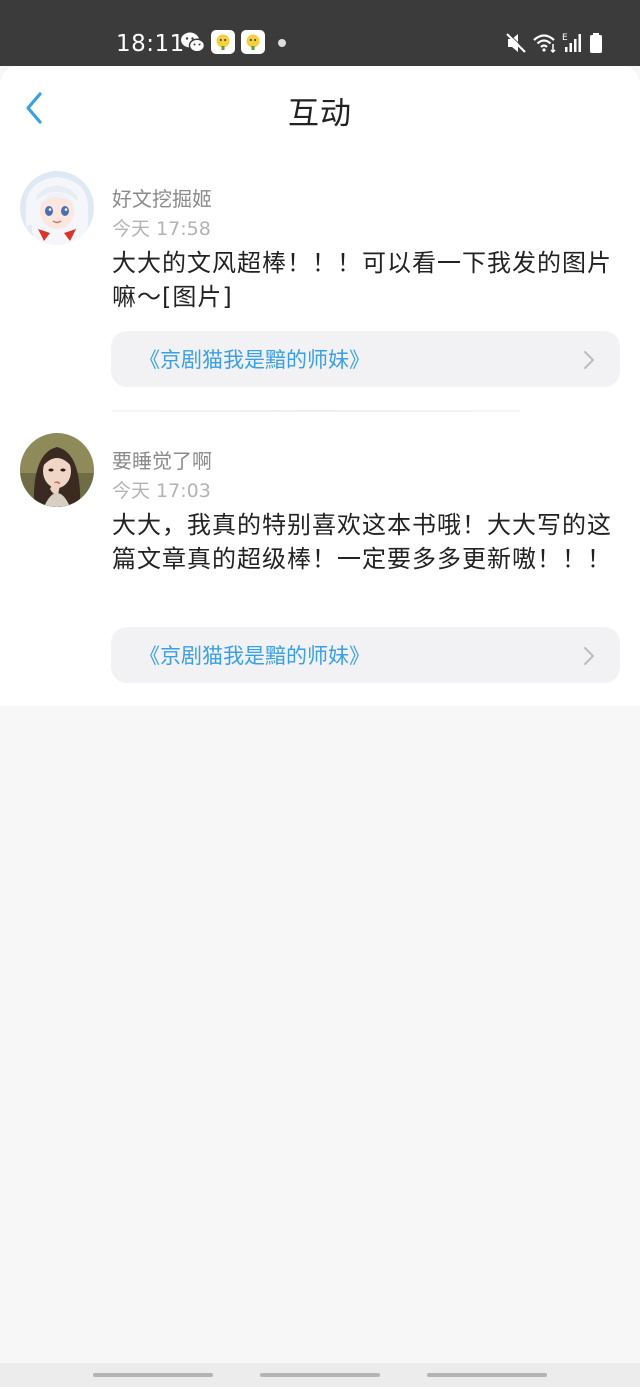 This screenshot has width=640, height=1387. What do you see at coordinates (596, 43) in the screenshot?
I see `battery-icon` at bounding box center [596, 43].